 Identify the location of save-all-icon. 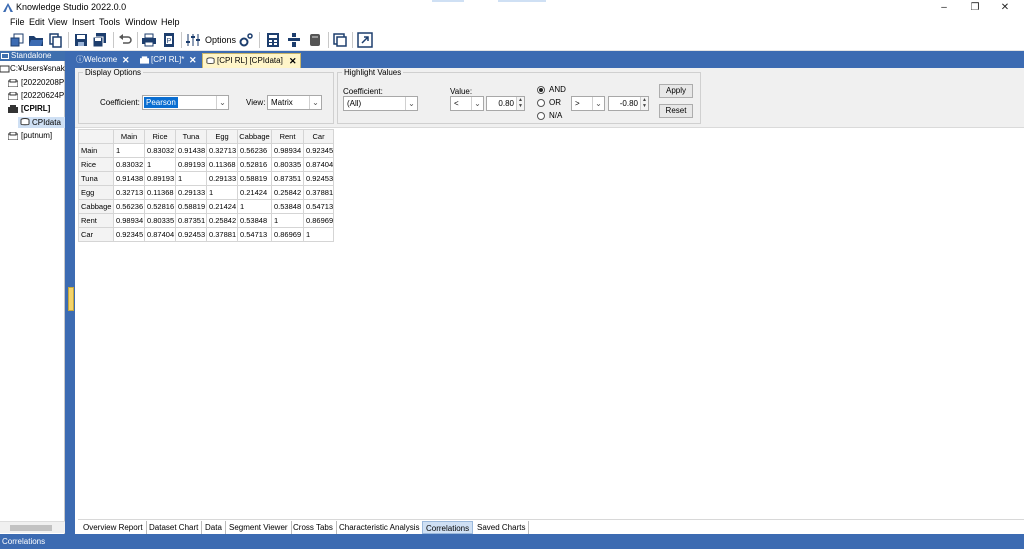
(100, 40).